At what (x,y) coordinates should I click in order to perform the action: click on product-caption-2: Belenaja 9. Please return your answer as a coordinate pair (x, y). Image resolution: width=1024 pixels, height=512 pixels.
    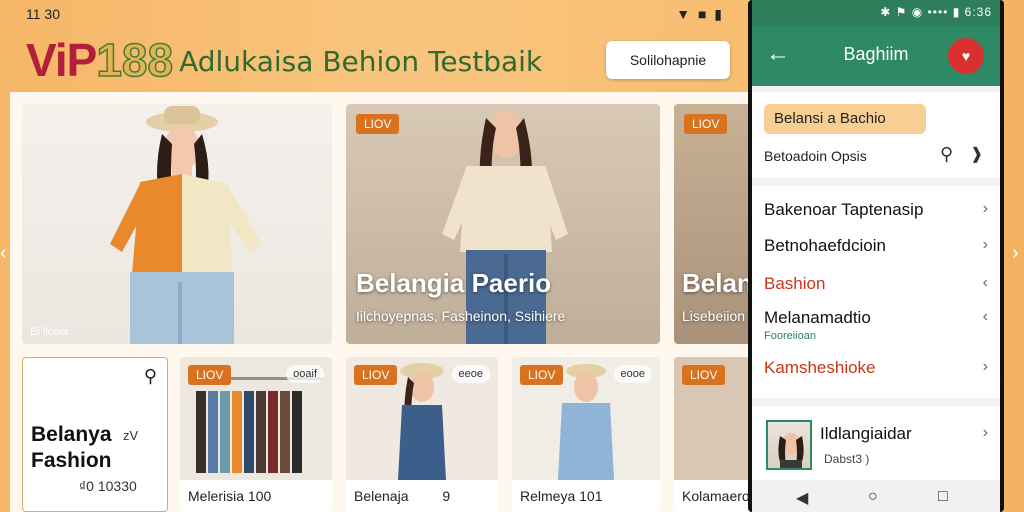
    Looking at the image, I should click on (422, 496).